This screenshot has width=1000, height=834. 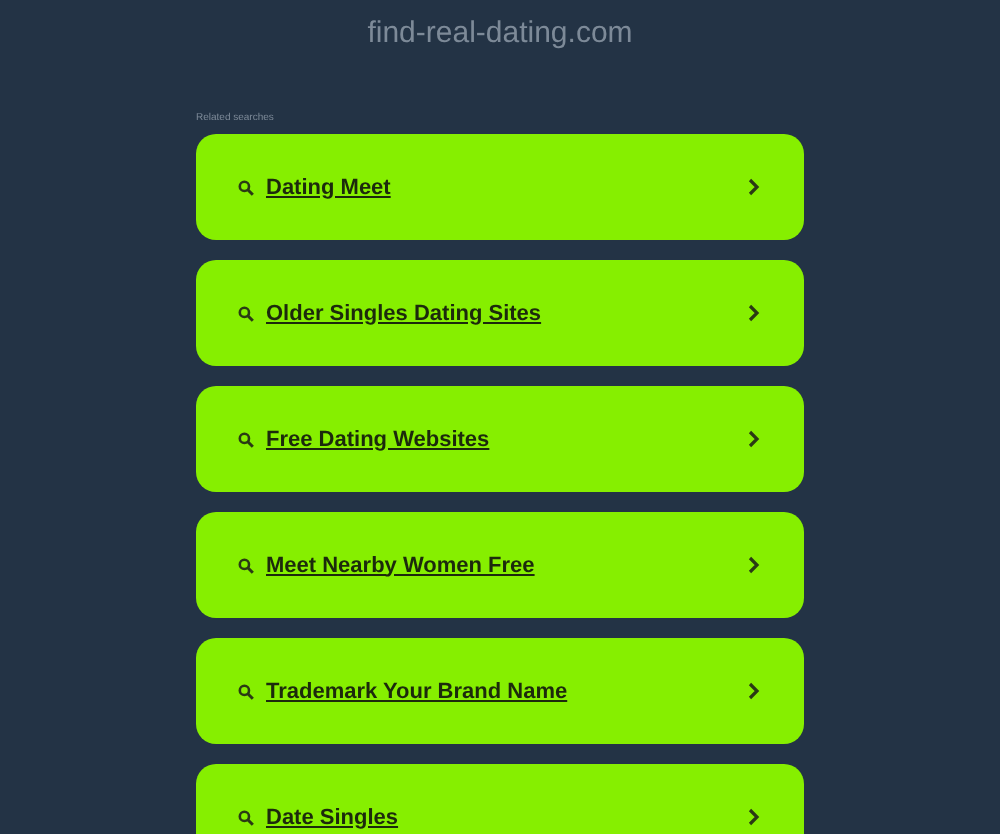 I want to click on domain-title: find-real-dating.com, so click(x=500, y=34).